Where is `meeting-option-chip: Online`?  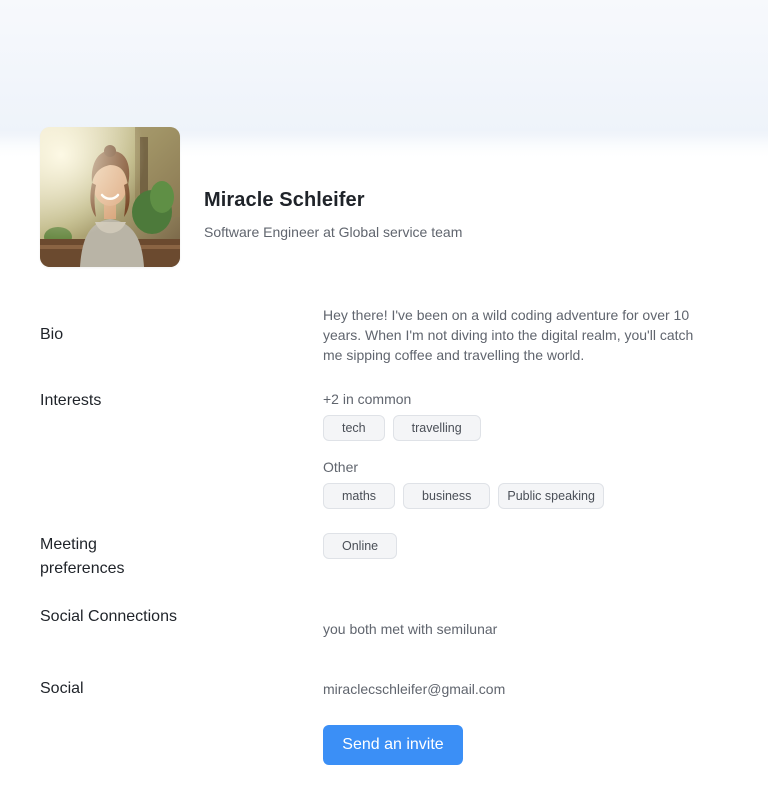
meeting-option-chip: Online is located at coordinates (360, 546).